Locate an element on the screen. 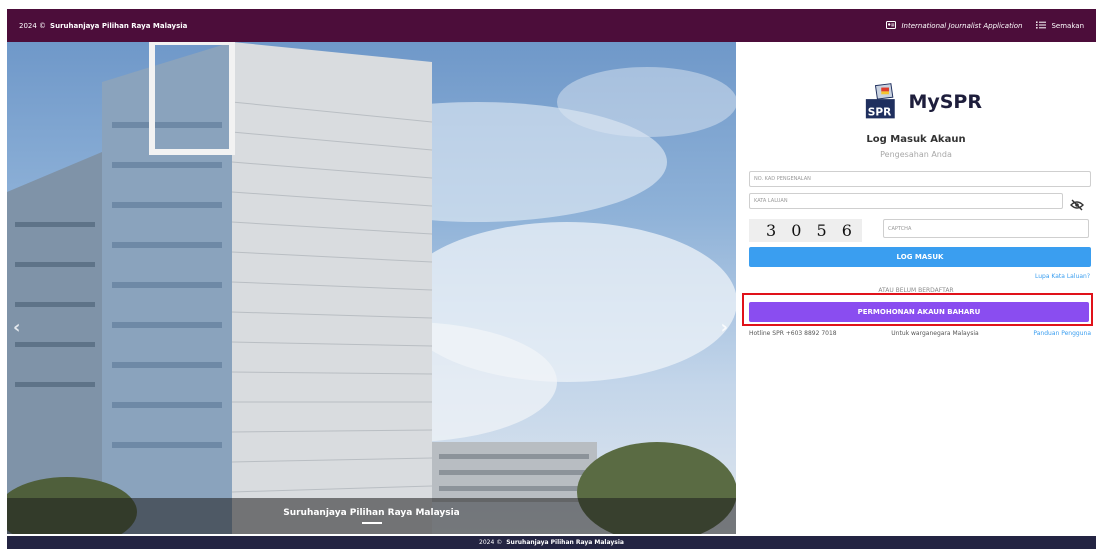  chevron-left-icon: ‹ is located at coordinates (16, 327).